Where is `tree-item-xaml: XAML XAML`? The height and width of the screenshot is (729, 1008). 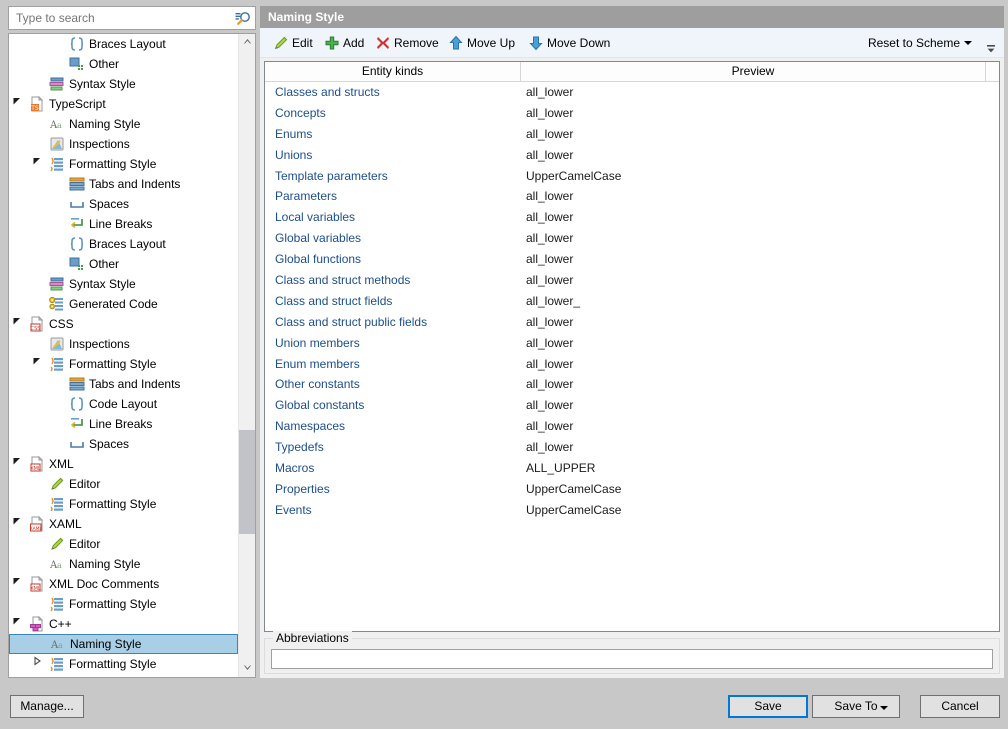
tree-item-xaml: XAML XAML is located at coordinates (123, 524).